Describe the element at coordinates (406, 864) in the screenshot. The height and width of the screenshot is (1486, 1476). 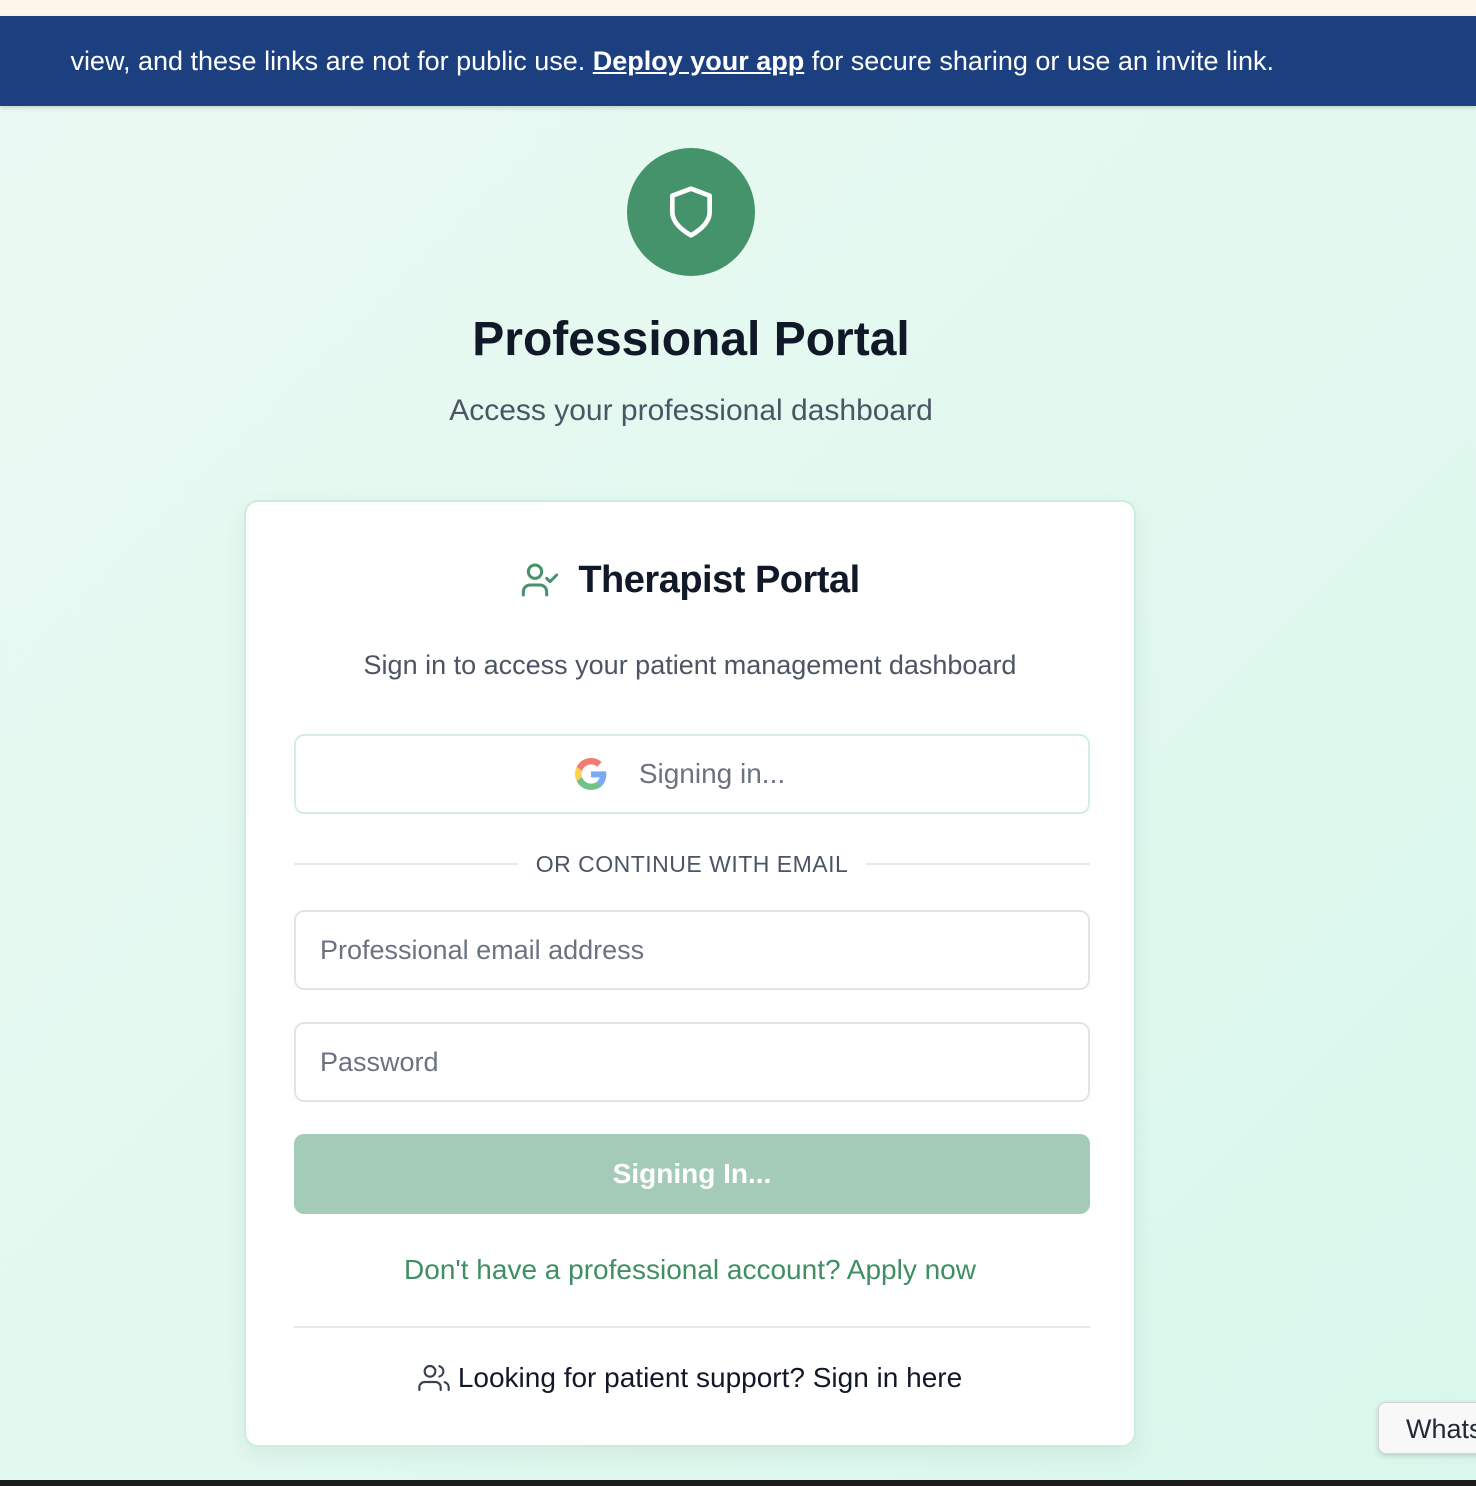
I see `divider-line-left` at that location.